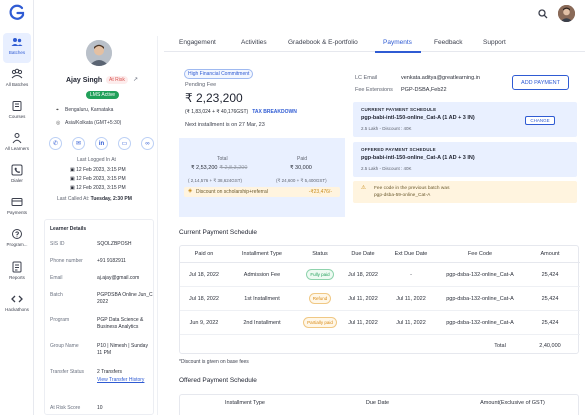  I want to click on total-value: ₹ 2,53,200 ₹ 2,8,3,200, so click(219, 168).